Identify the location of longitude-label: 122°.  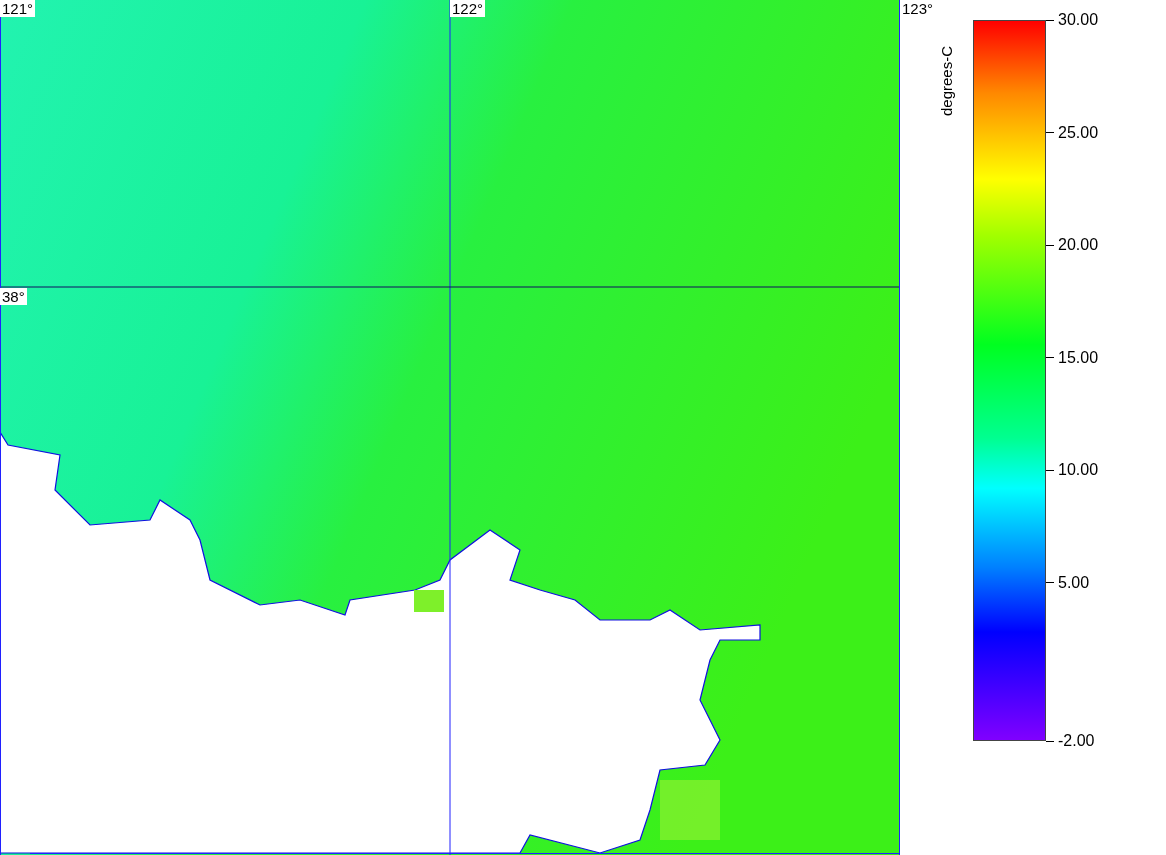
(468, 8).